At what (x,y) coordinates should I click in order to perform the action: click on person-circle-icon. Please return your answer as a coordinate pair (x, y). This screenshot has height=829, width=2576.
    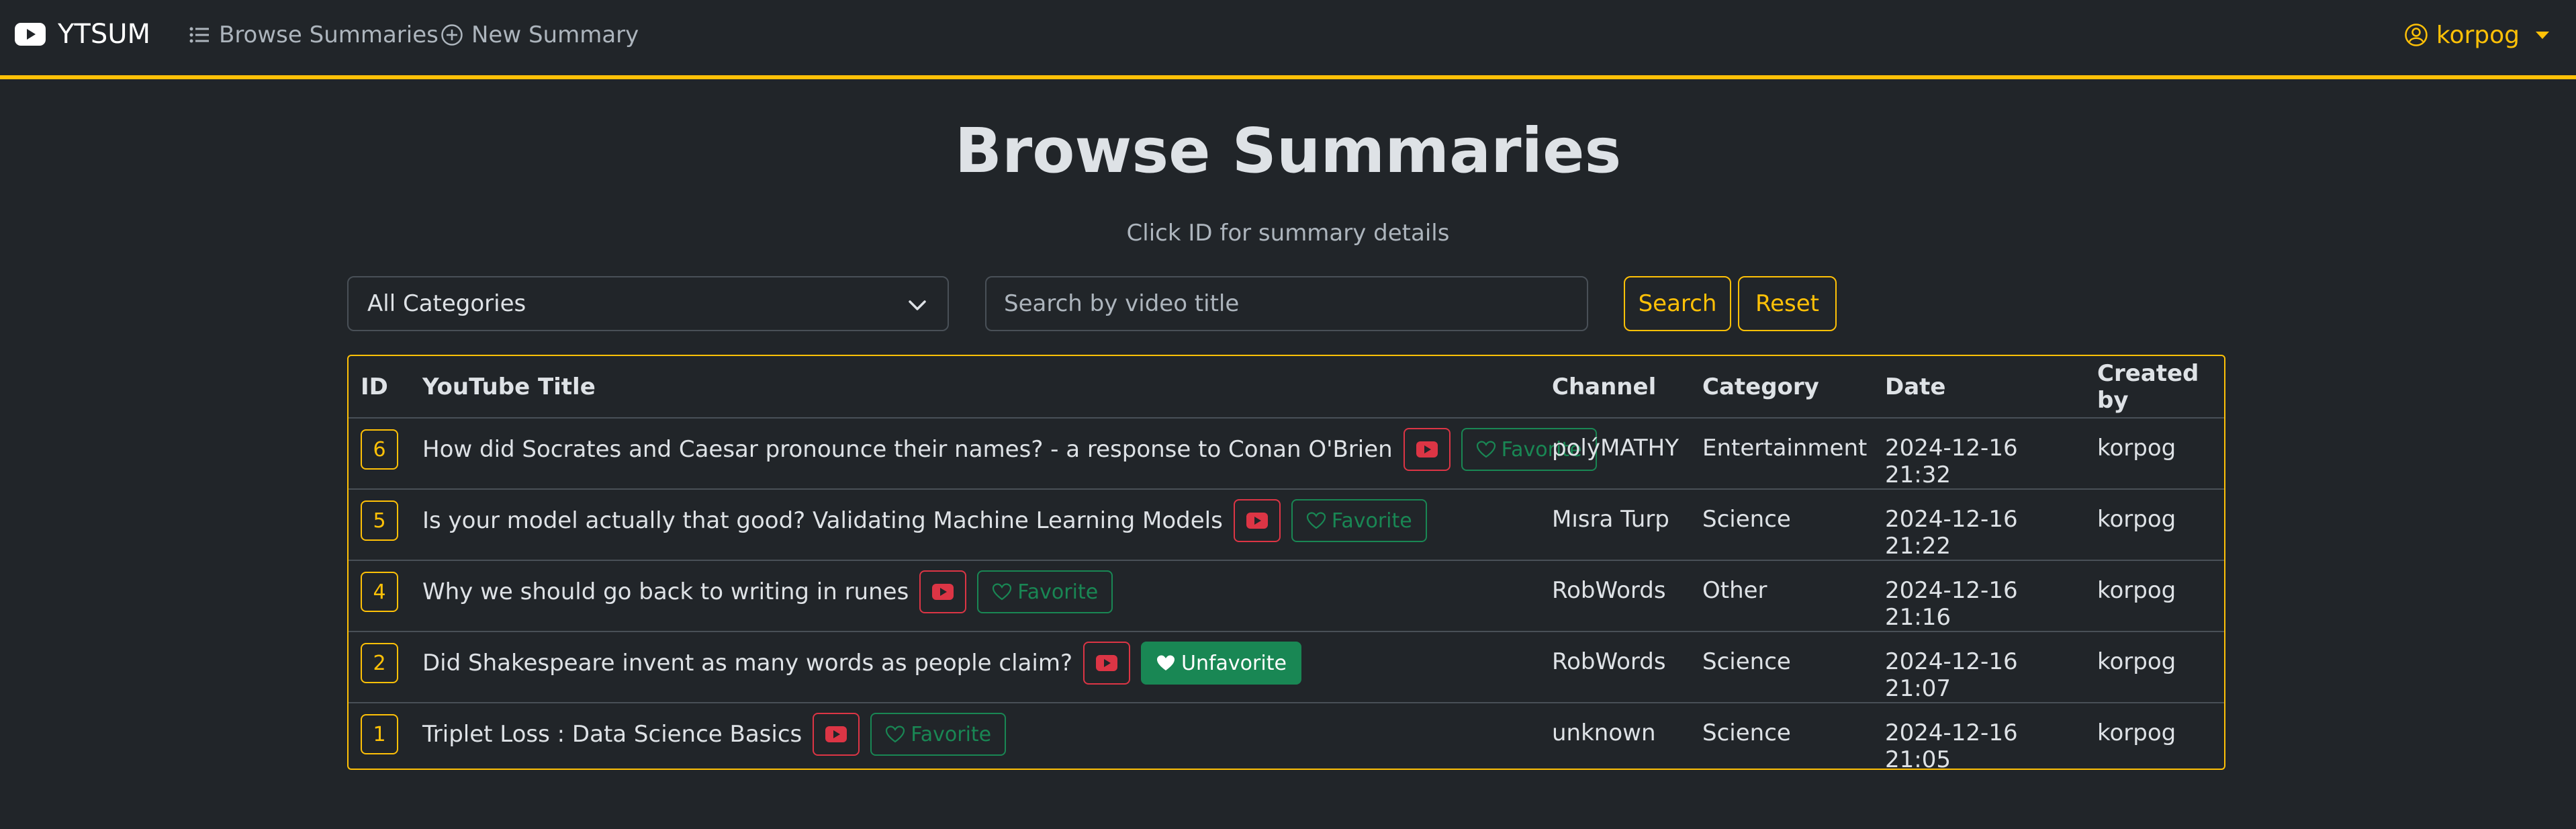
    Looking at the image, I should click on (2416, 35).